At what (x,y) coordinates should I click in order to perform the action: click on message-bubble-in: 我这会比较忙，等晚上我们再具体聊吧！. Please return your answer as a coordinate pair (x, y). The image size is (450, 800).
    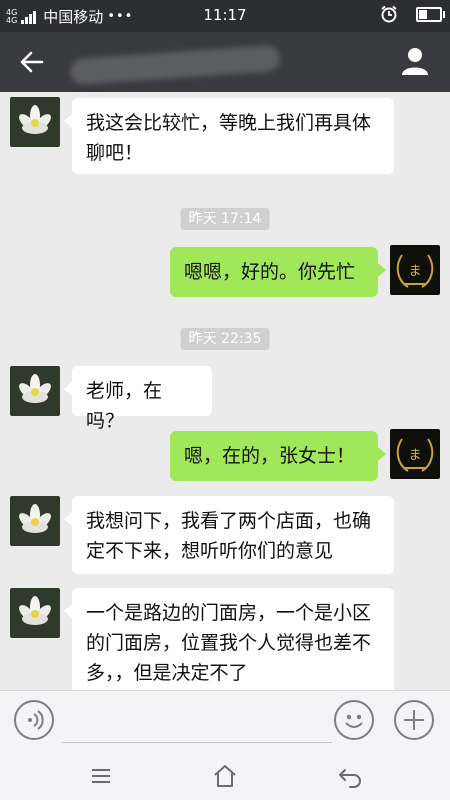
    Looking at the image, I should click on (229, 136).